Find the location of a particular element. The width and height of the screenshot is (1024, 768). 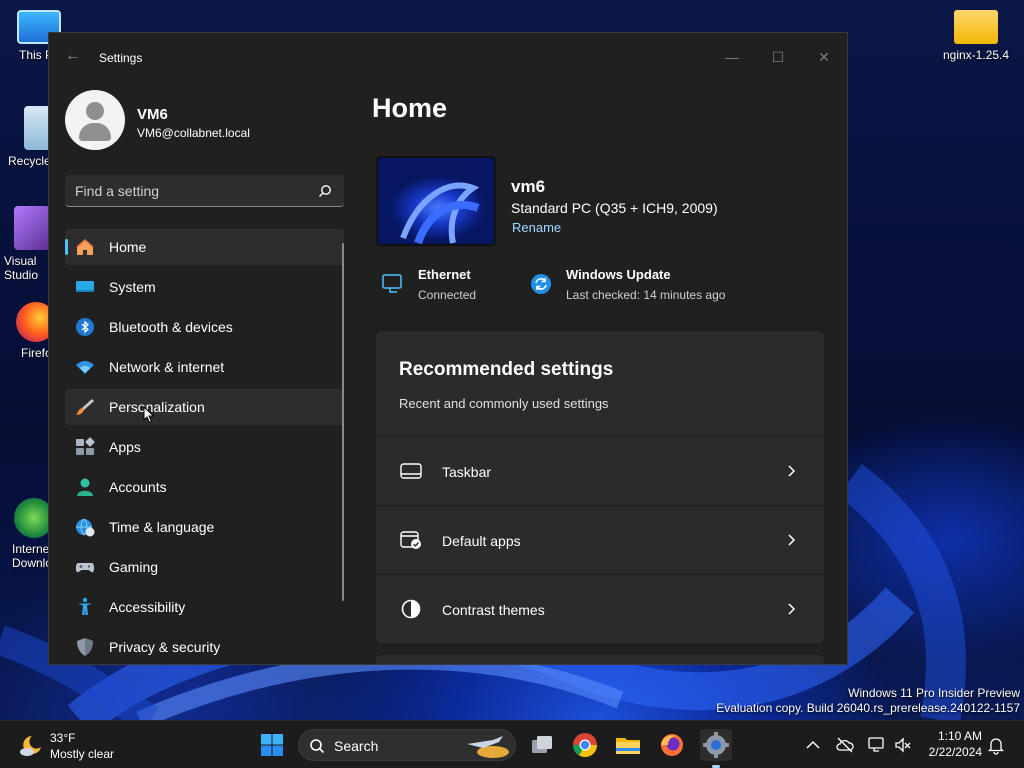

gamepad-icon is located at coordinates (85, 568).